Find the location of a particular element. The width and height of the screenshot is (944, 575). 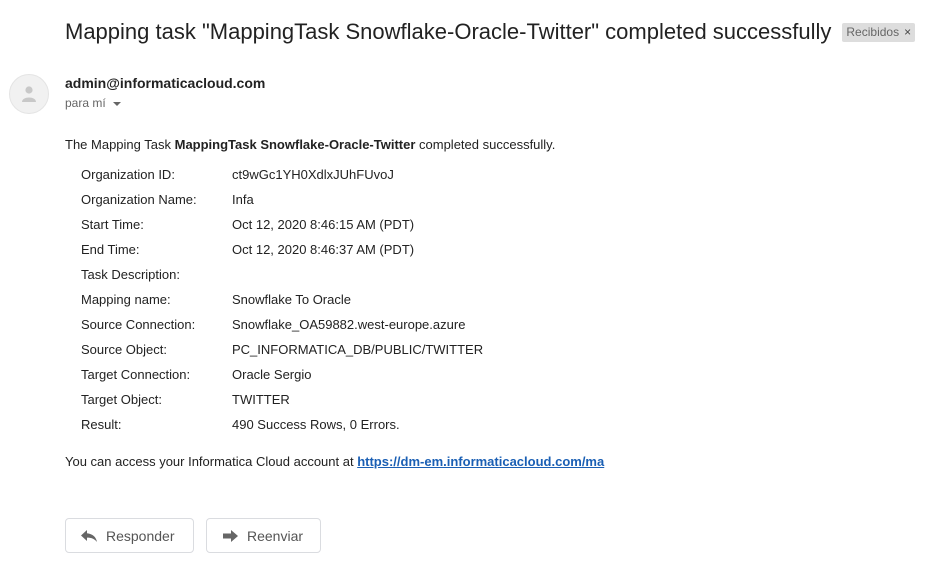

reply-button-label: Responder is located at coordinates (140, 535).